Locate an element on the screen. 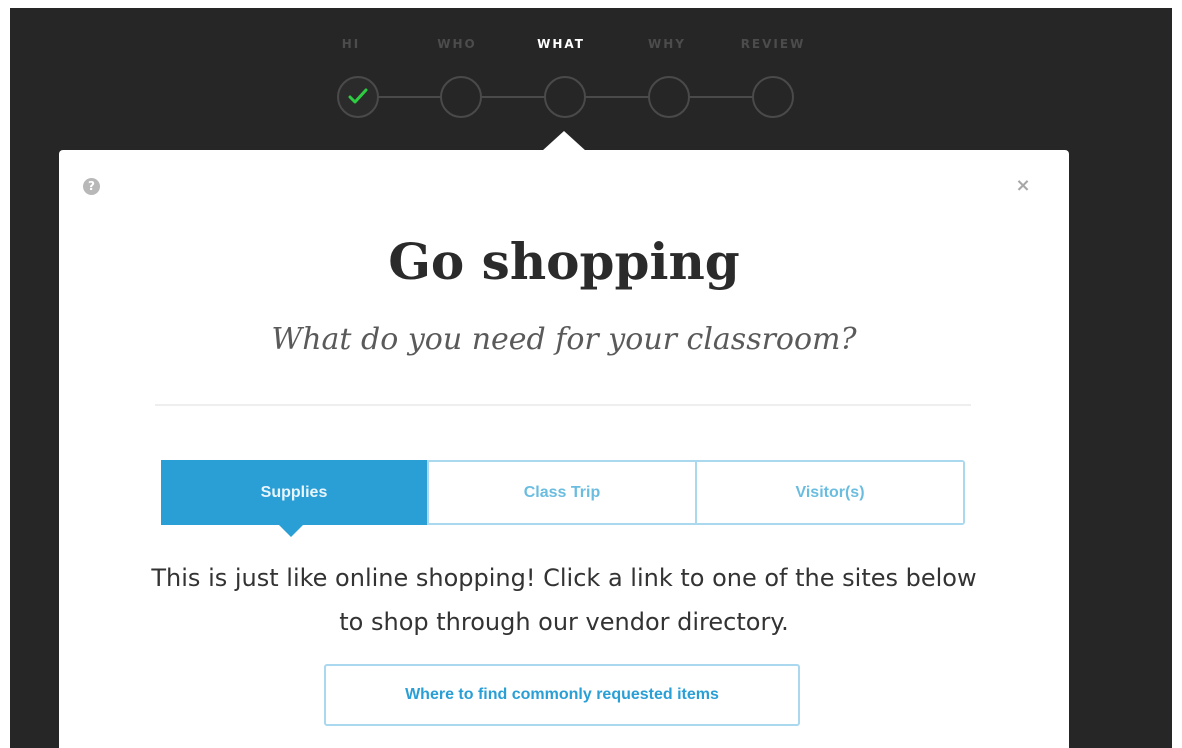 This screenshot has height=748, width=1182. step-label-review: REVIEW is located at coordinates (773, 44).